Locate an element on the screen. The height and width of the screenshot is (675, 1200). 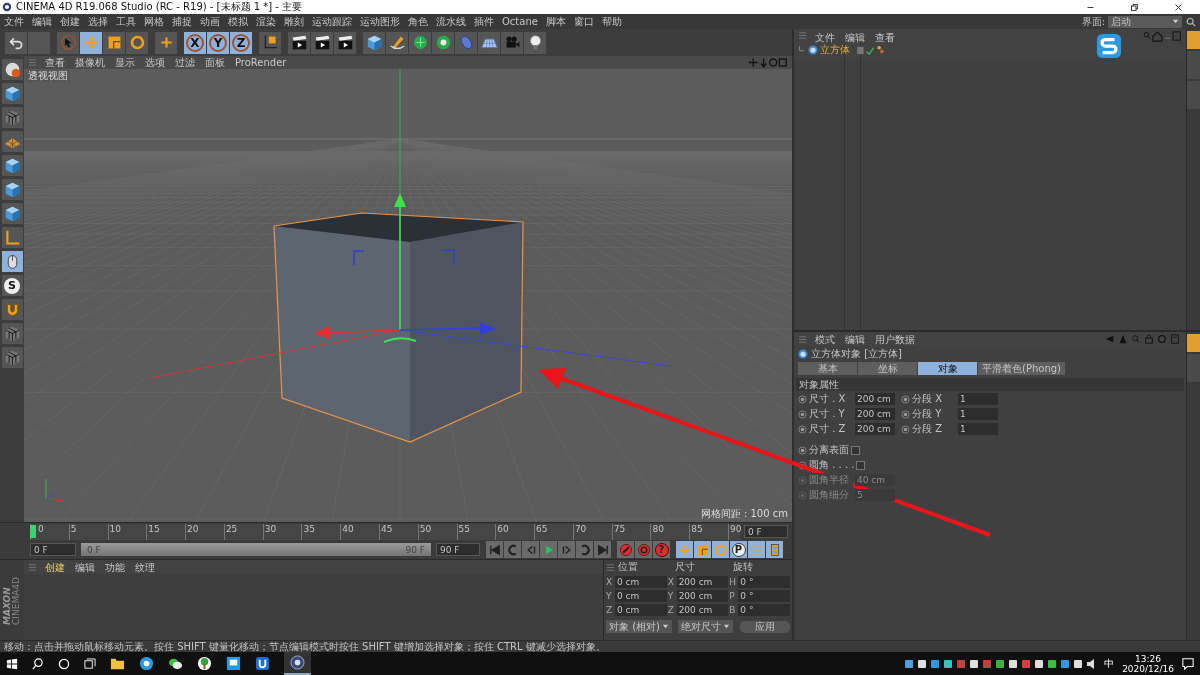
object-menu-item: 查看 is located at coordinates (885, 37).